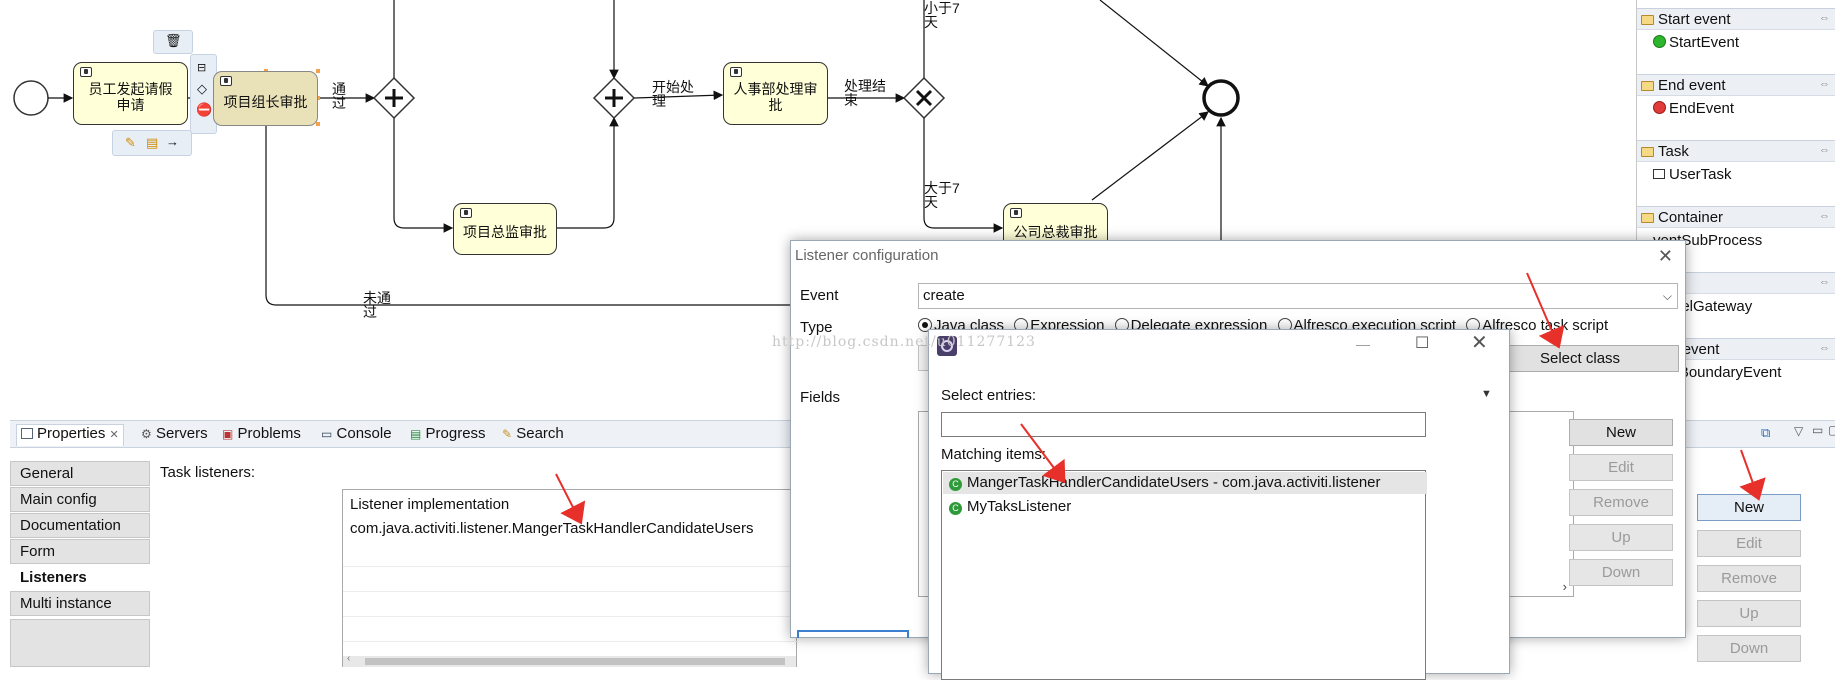 This screenshot has height=680, width=1835. What do you see at coordinates (1736, 109) in the screenshot?
I see `palette-item-end-event: EndEvent` at bounding box center [1736, 109].